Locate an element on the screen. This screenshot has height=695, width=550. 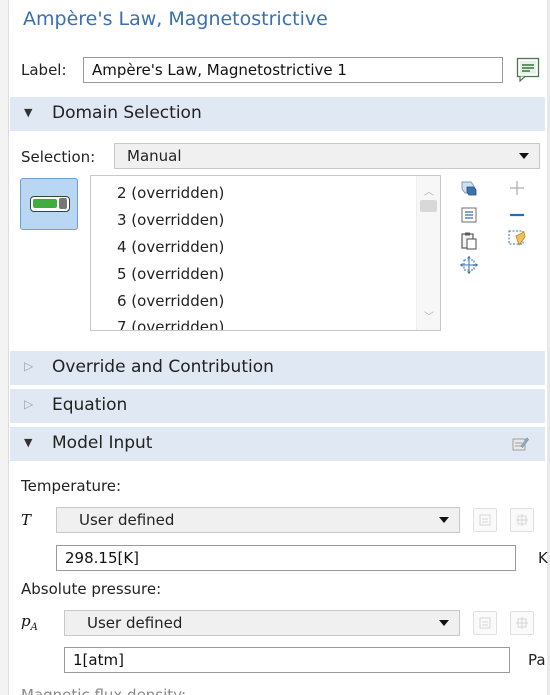
temperature-label: Temperature: is located at coordinates (71, 486).